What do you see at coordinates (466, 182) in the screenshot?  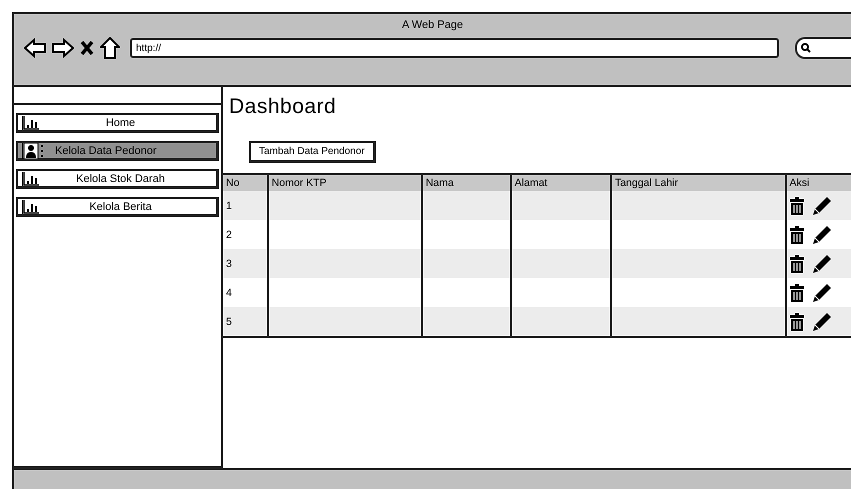 I see `column-header: Nama` at bounding box center [466, 182].